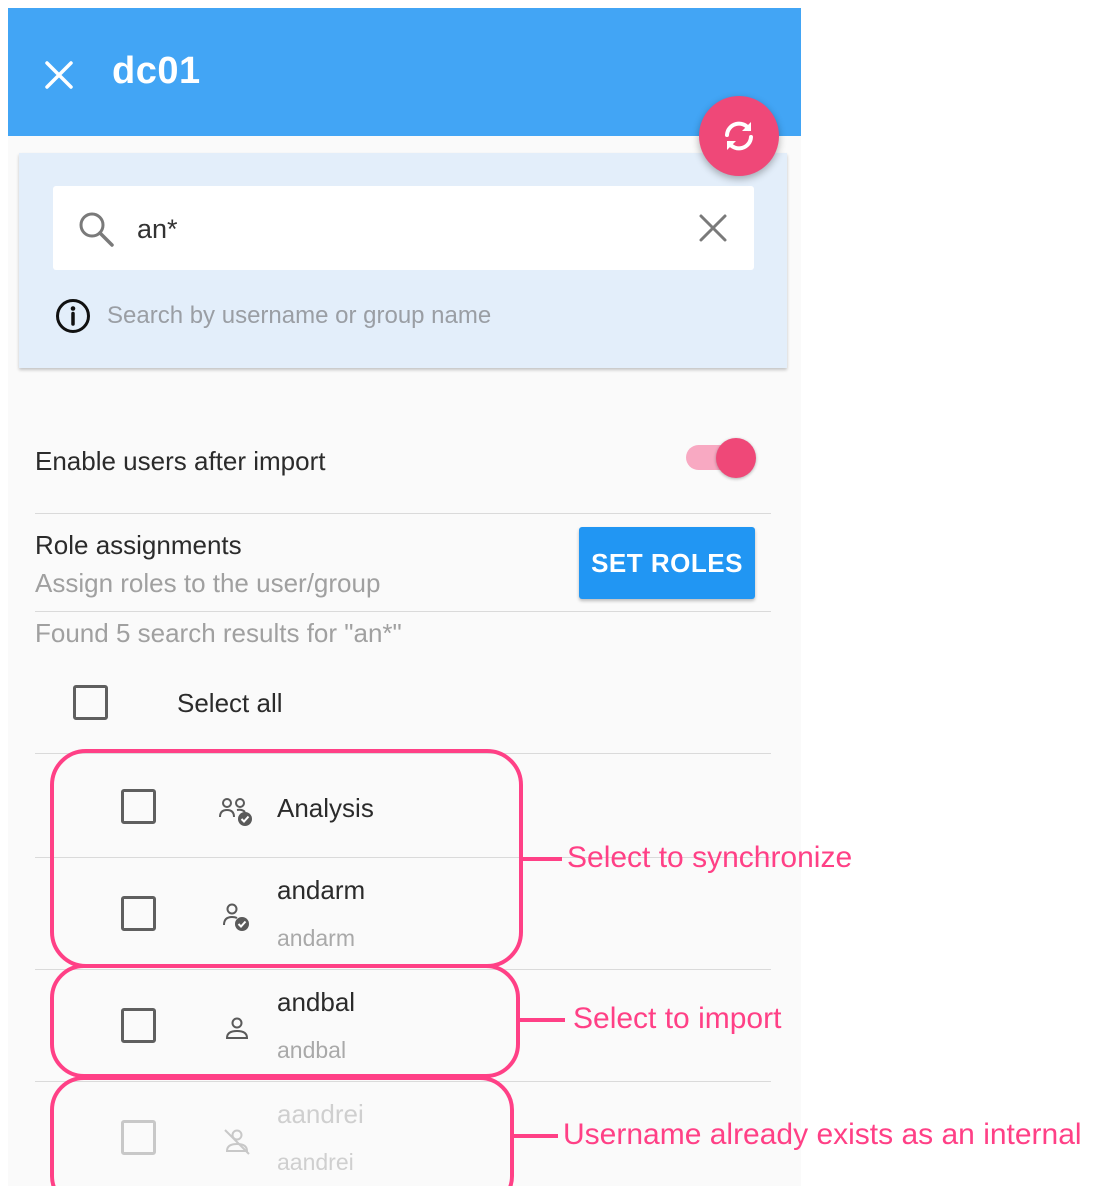  I want to click on sync-annotation: Select to synchronize, so click(710, 857).